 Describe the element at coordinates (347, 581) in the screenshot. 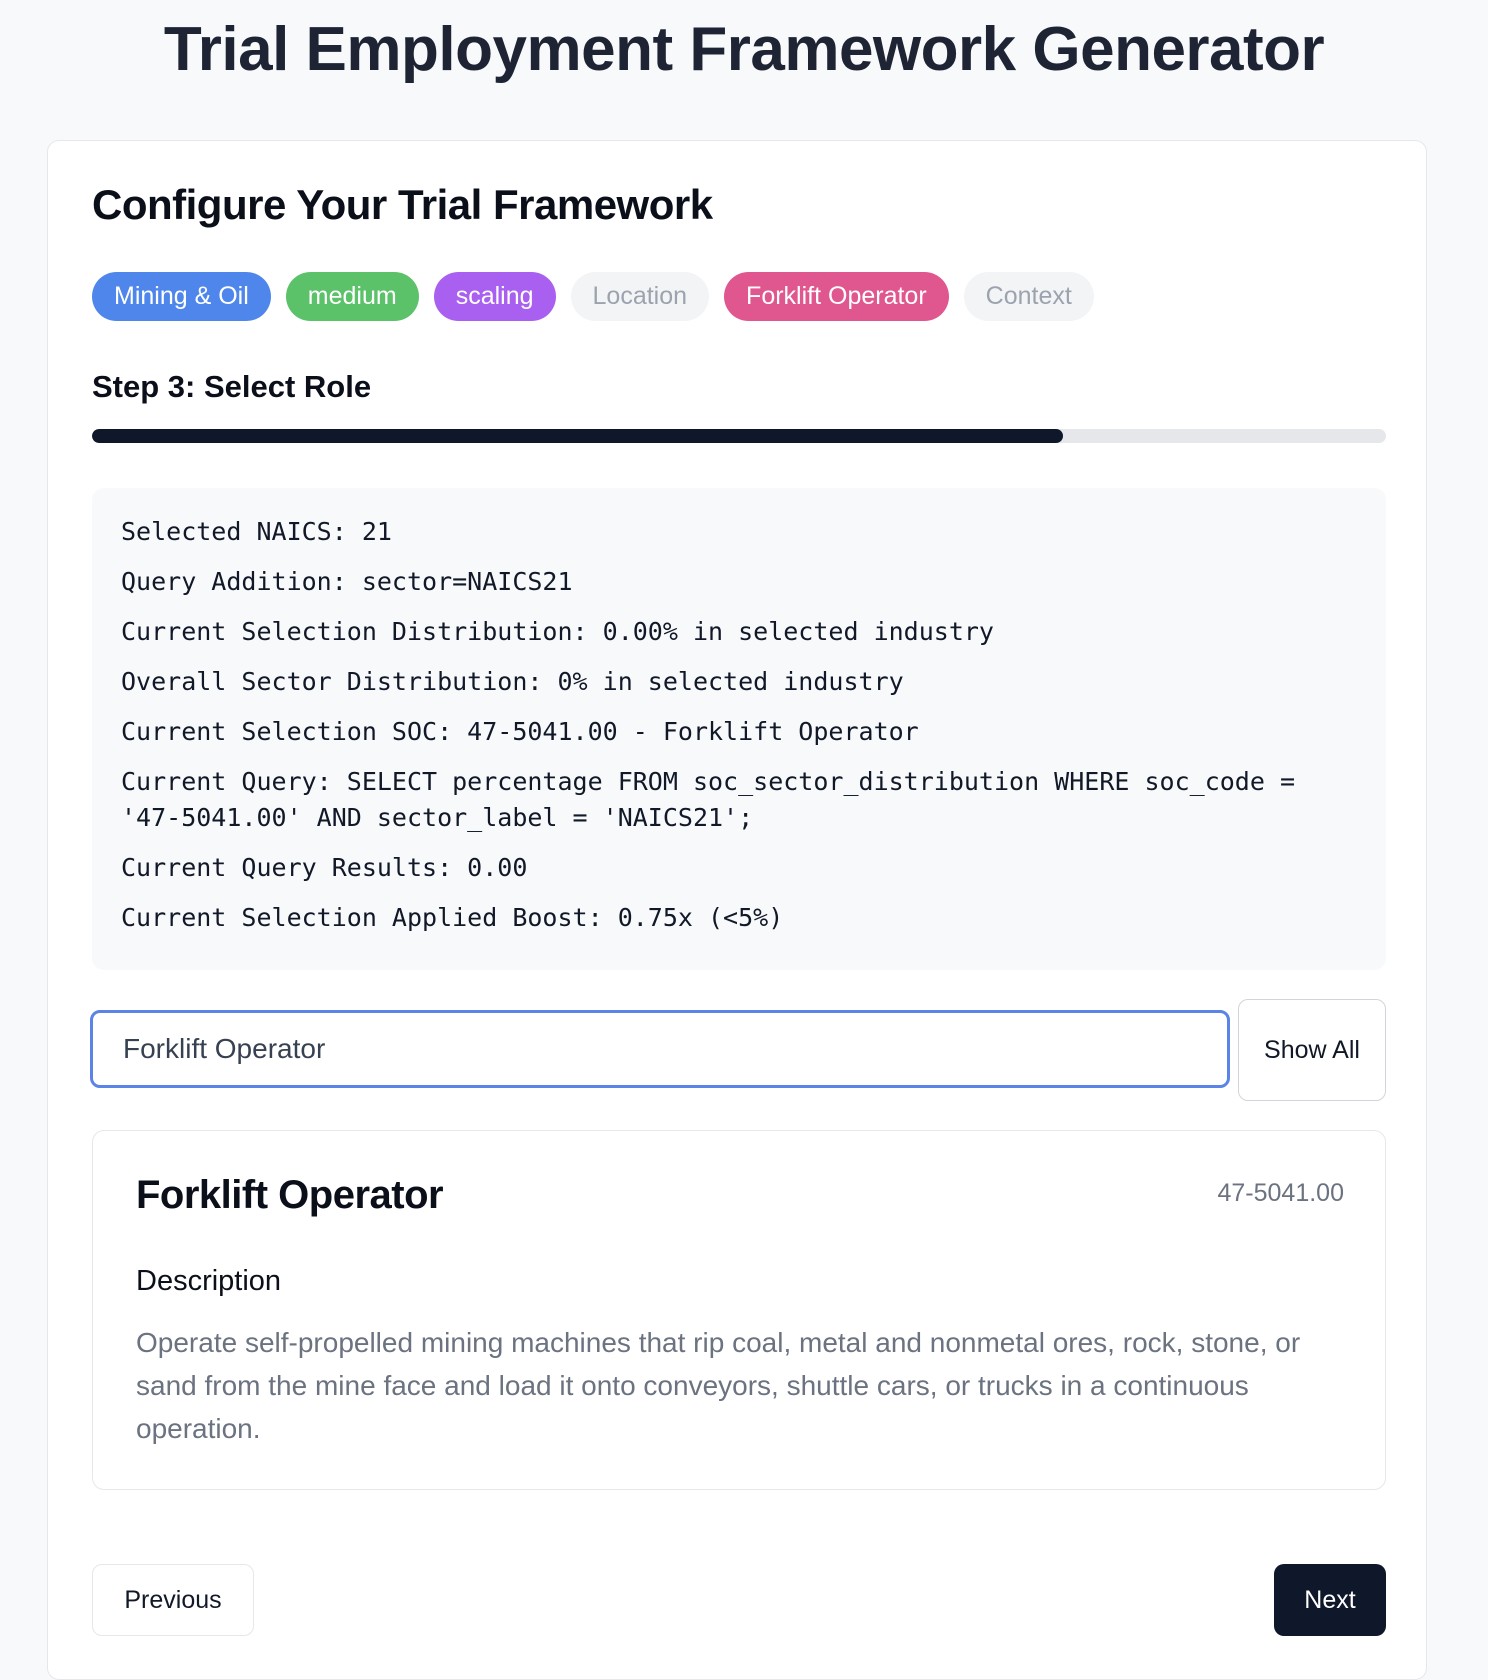

I see `info-line: Query Addition: sector=NAICS21` at that location.